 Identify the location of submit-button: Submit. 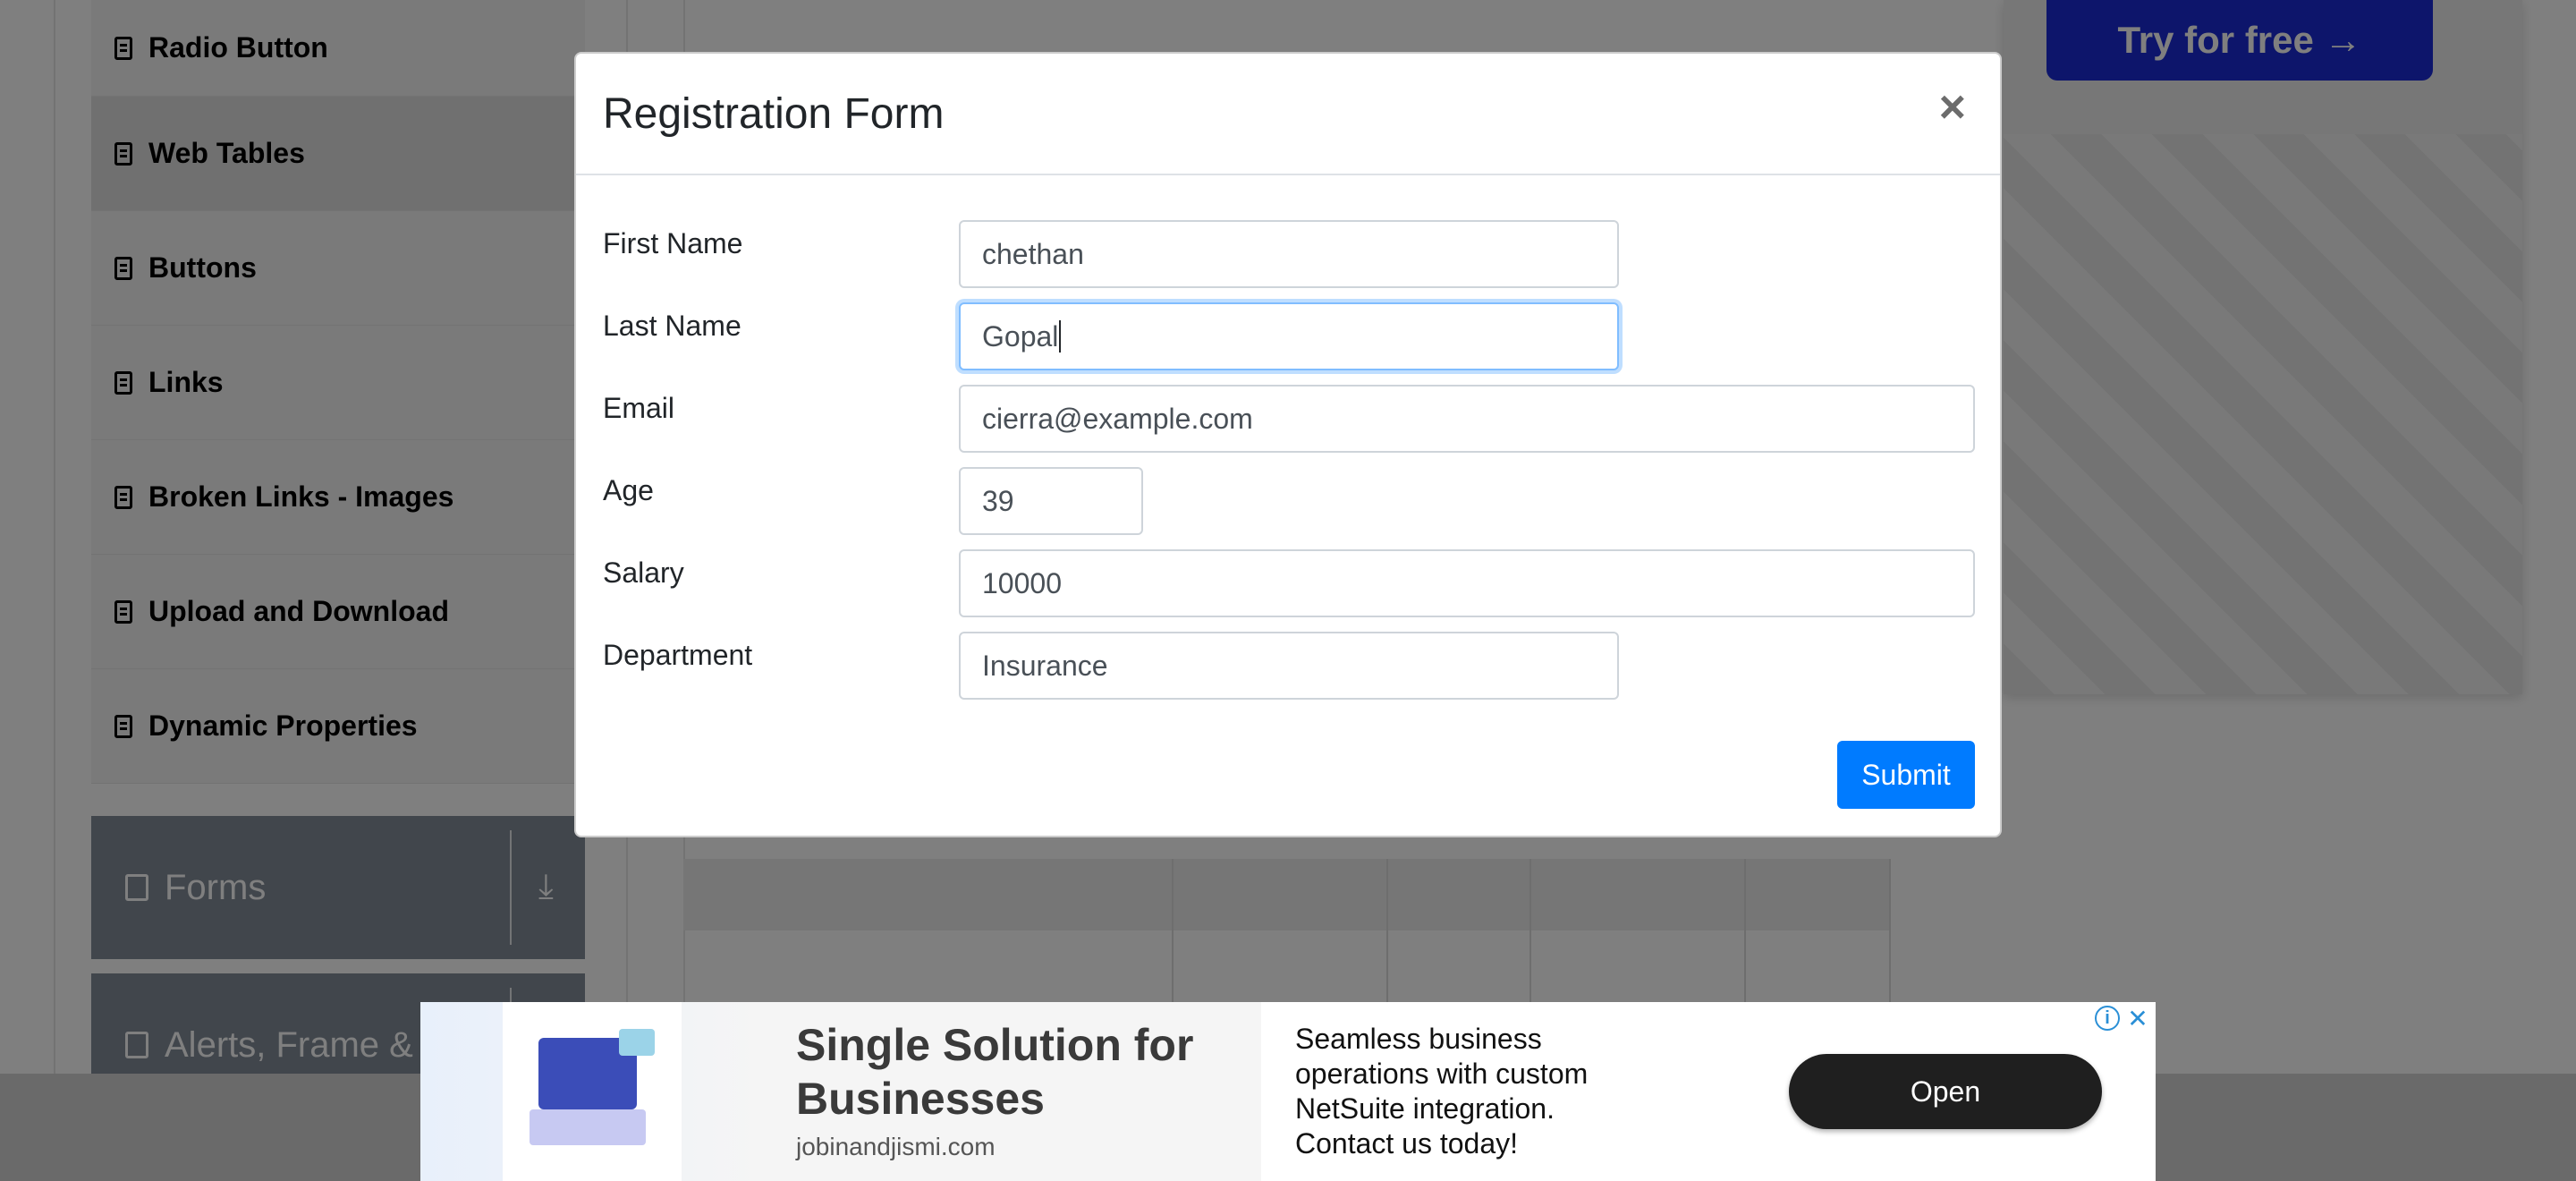
(1906, 775).